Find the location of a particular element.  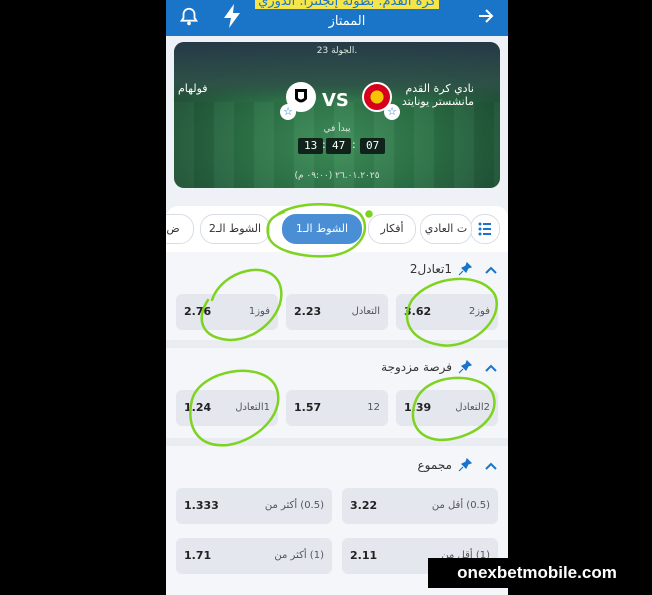

tab-ideas: أفكار is located at coordinates (392, 229).